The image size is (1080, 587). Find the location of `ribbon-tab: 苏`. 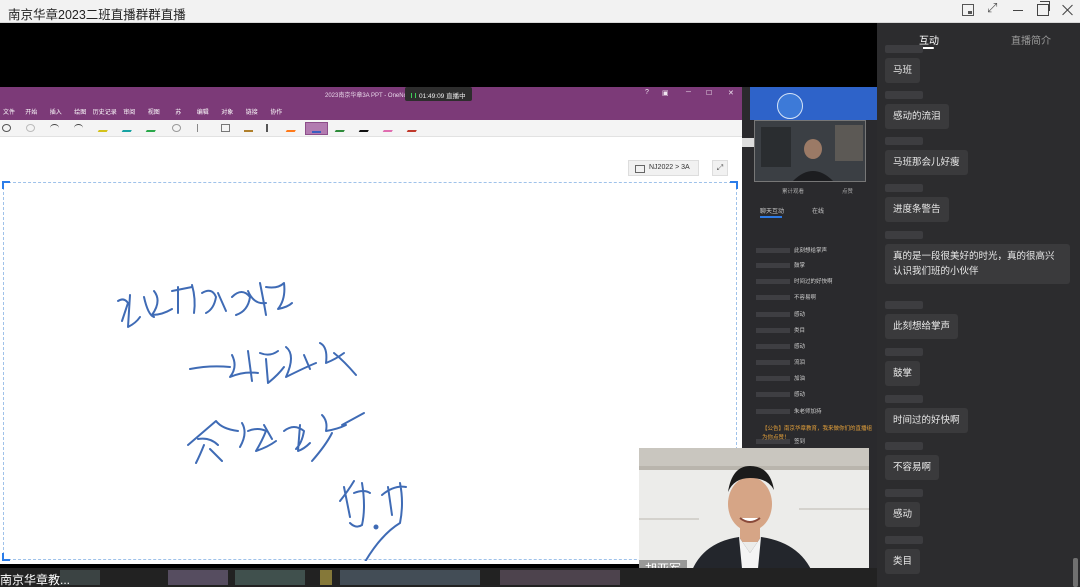

ribbon-tab: 苏 is located at coordinates (178, 111).